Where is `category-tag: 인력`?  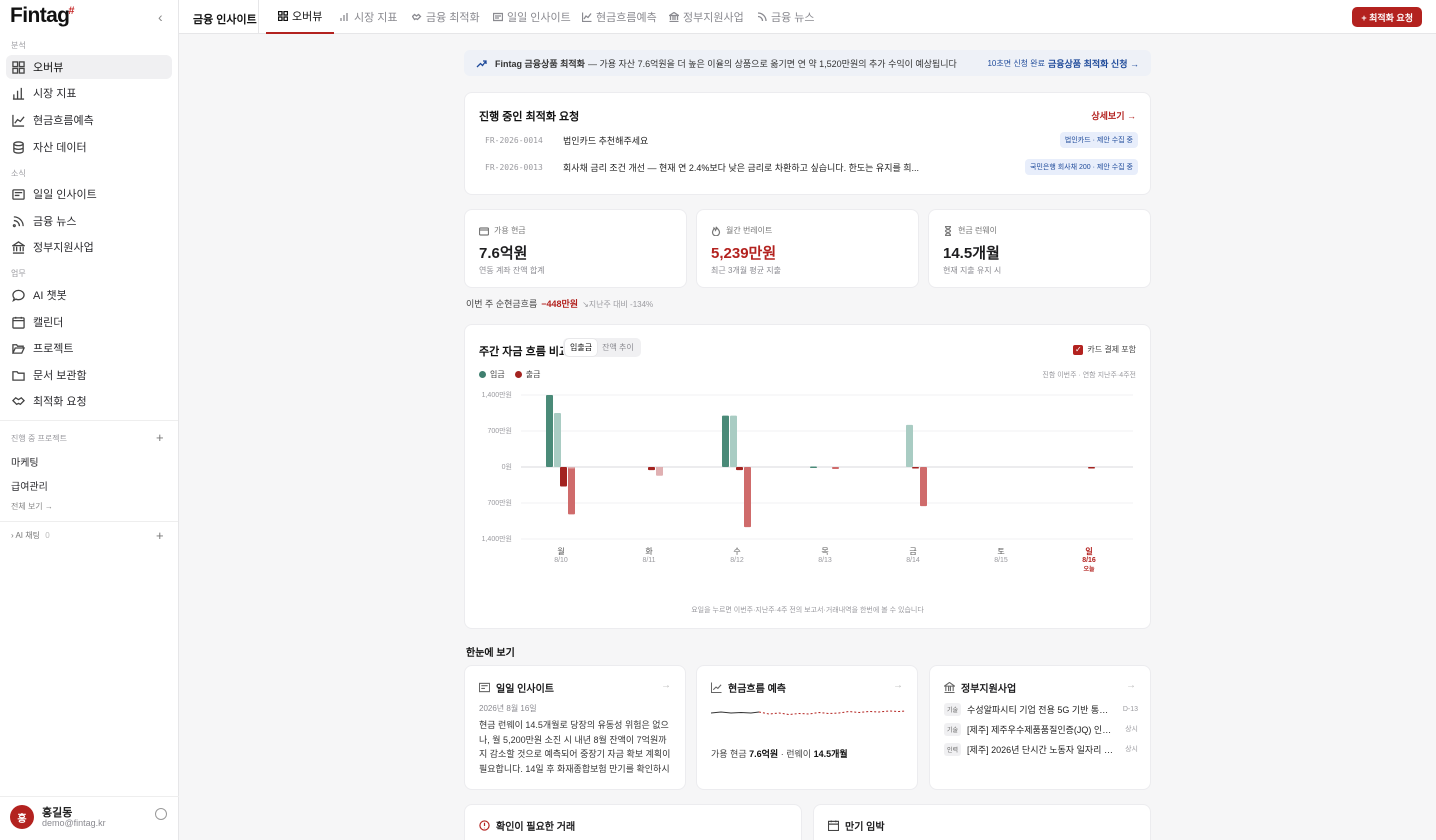 category-tag: 인력 is located at coordinates (953, 749).